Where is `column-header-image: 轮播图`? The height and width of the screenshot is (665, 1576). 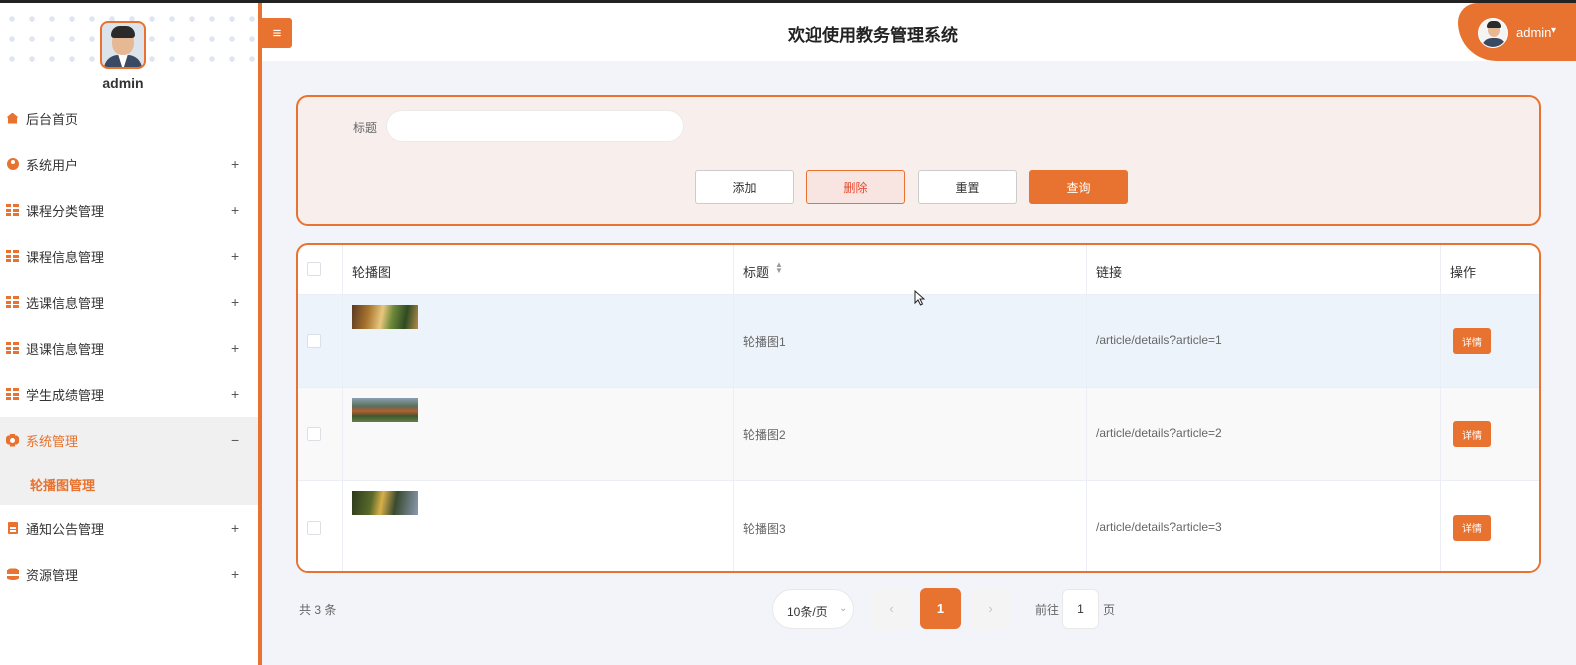 column-header-image: 轮播图 is located at coordinates (372, 272).